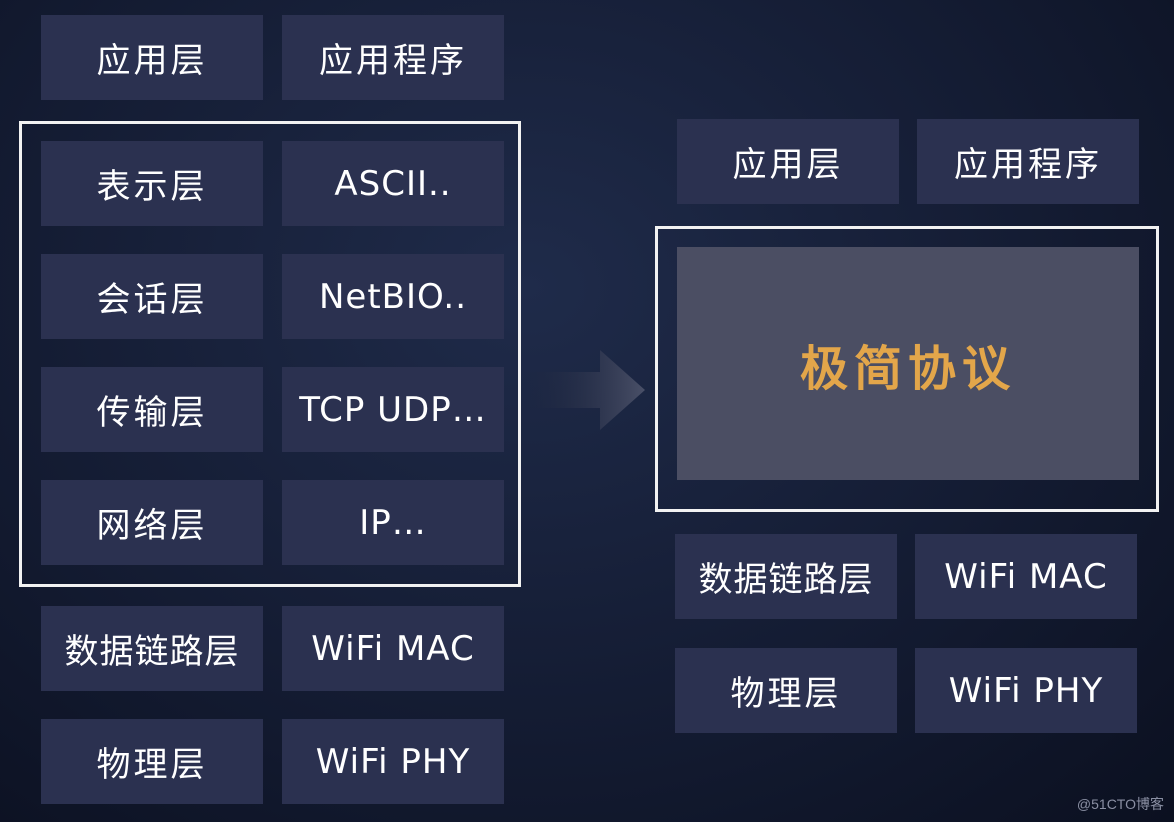 This screenshot has height=822, width=1174. What do you see at coordinates (152, 183) in the screenshot?
I see `left-row-1-layer: 表示层` at bounding box center [152, 183].